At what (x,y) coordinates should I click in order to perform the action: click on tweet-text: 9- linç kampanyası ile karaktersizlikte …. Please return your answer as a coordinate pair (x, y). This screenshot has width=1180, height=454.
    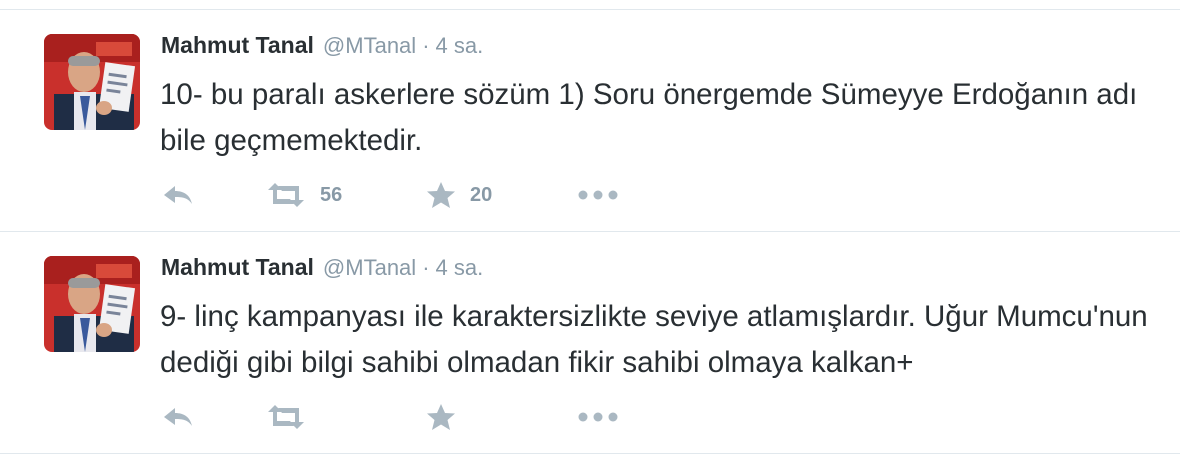
    Looking at the image, I should click on (654, 339).